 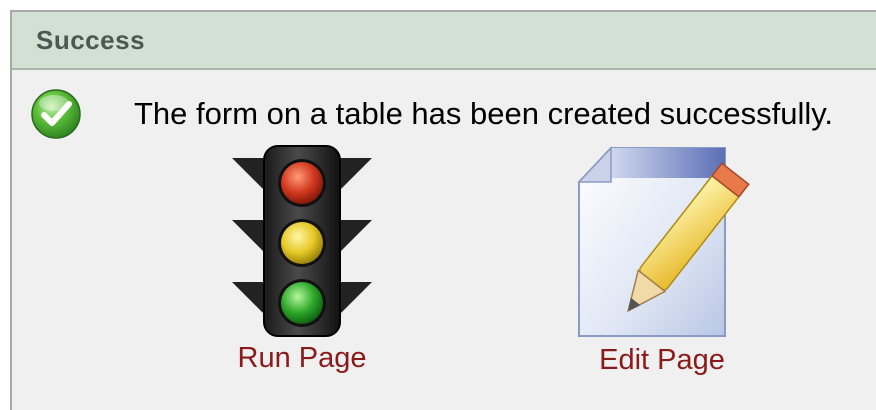 I want to click on run-page-button: Run Page, so click(x=302, y=256).